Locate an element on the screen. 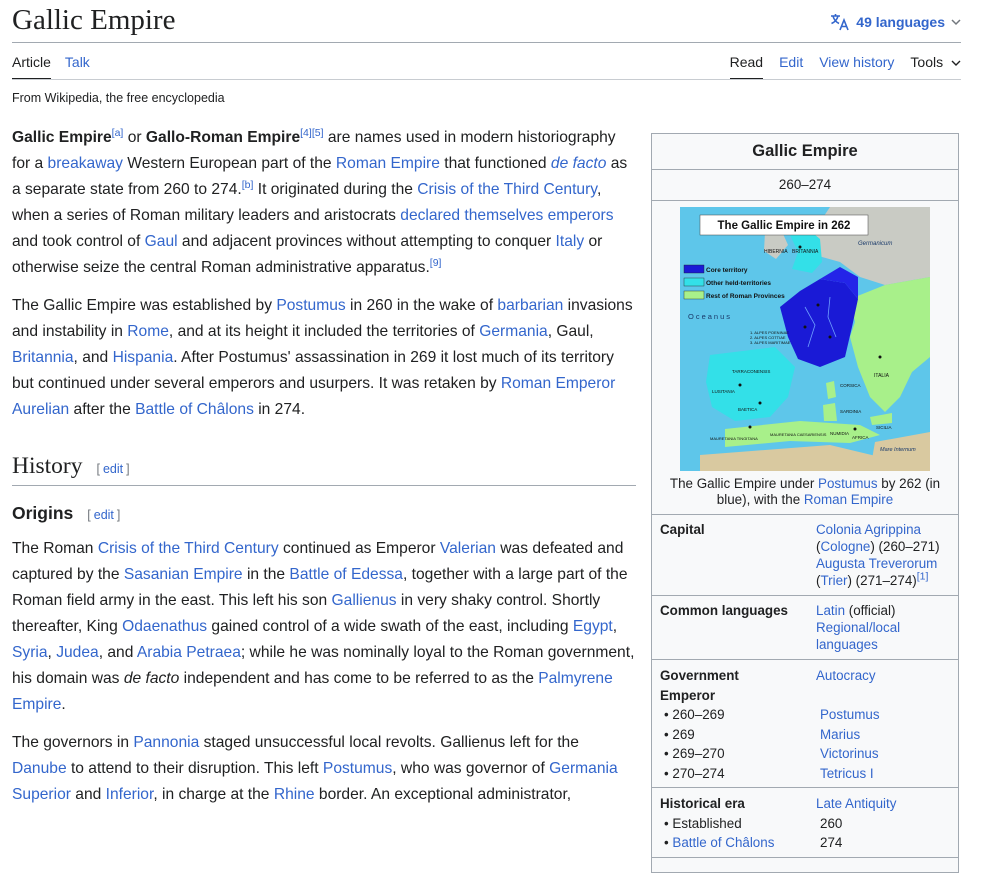 This screenshot has height=873, width=985. text: and is located at coordinates (88, 794).